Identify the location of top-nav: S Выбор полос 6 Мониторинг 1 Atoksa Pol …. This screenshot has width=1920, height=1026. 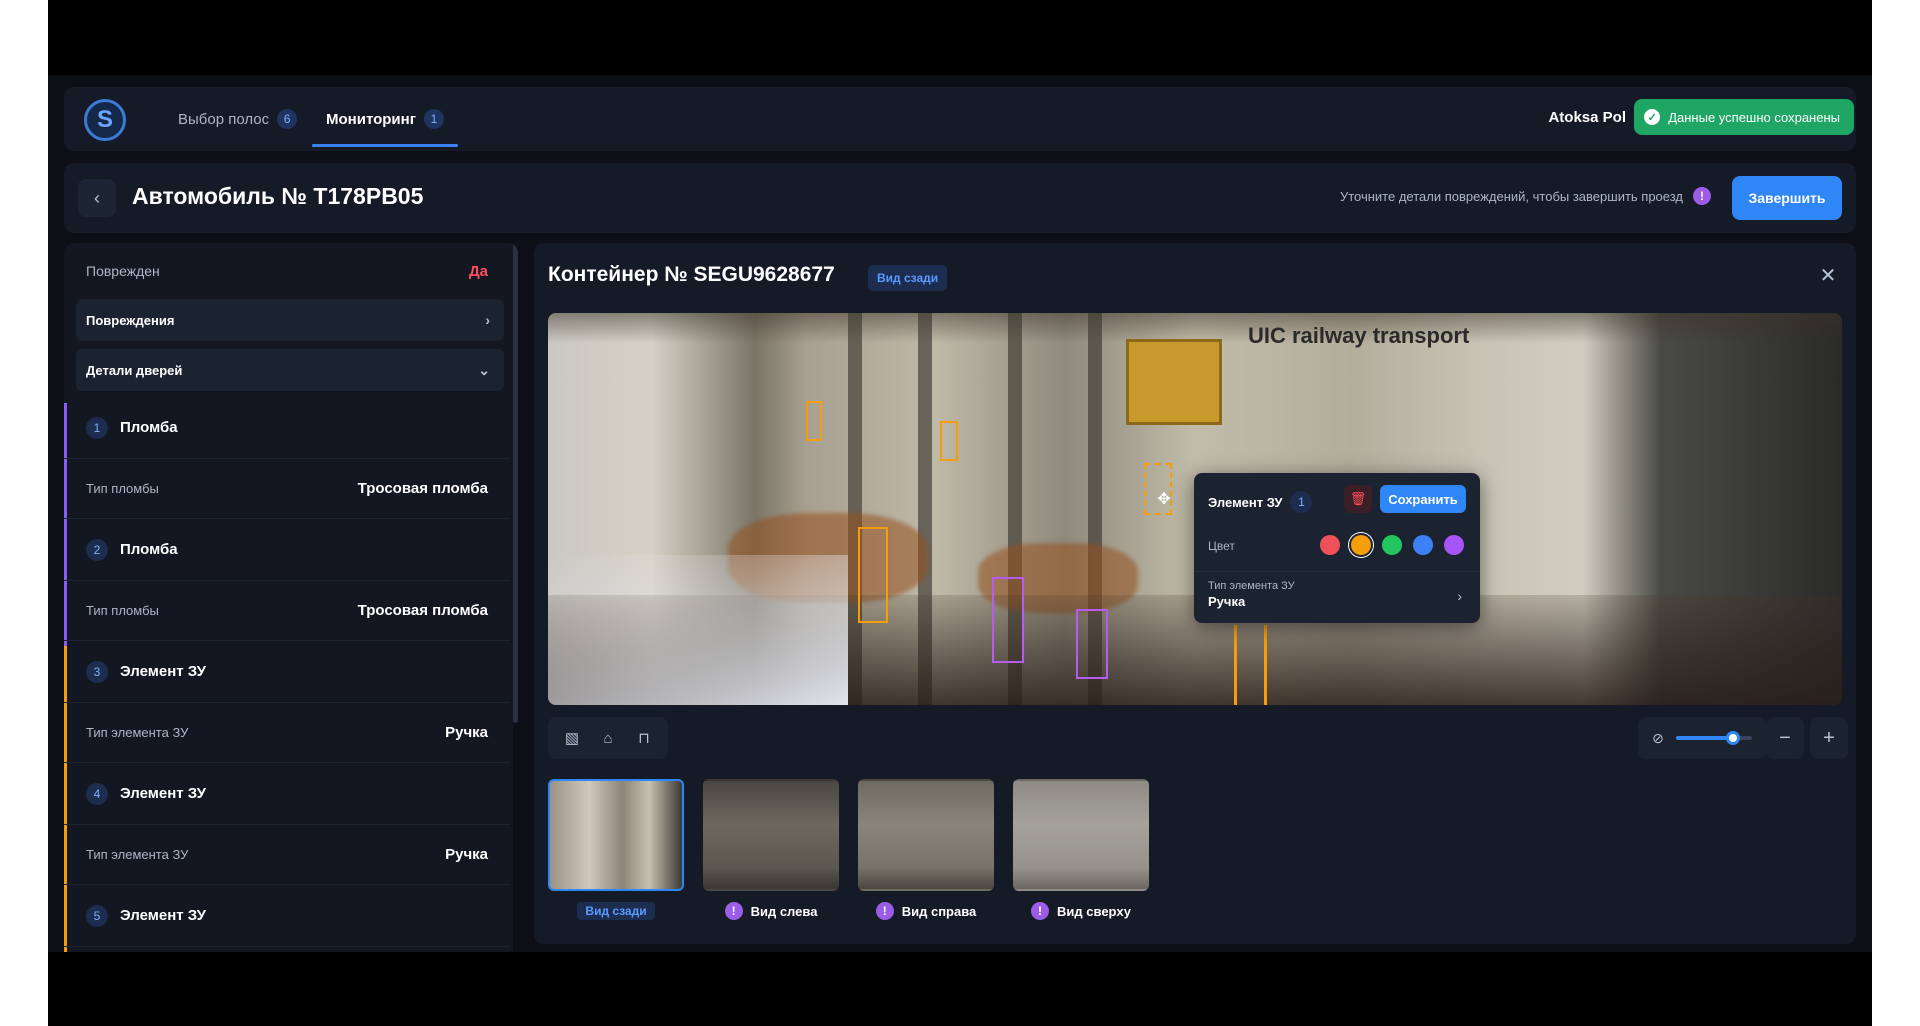
(960, 119).